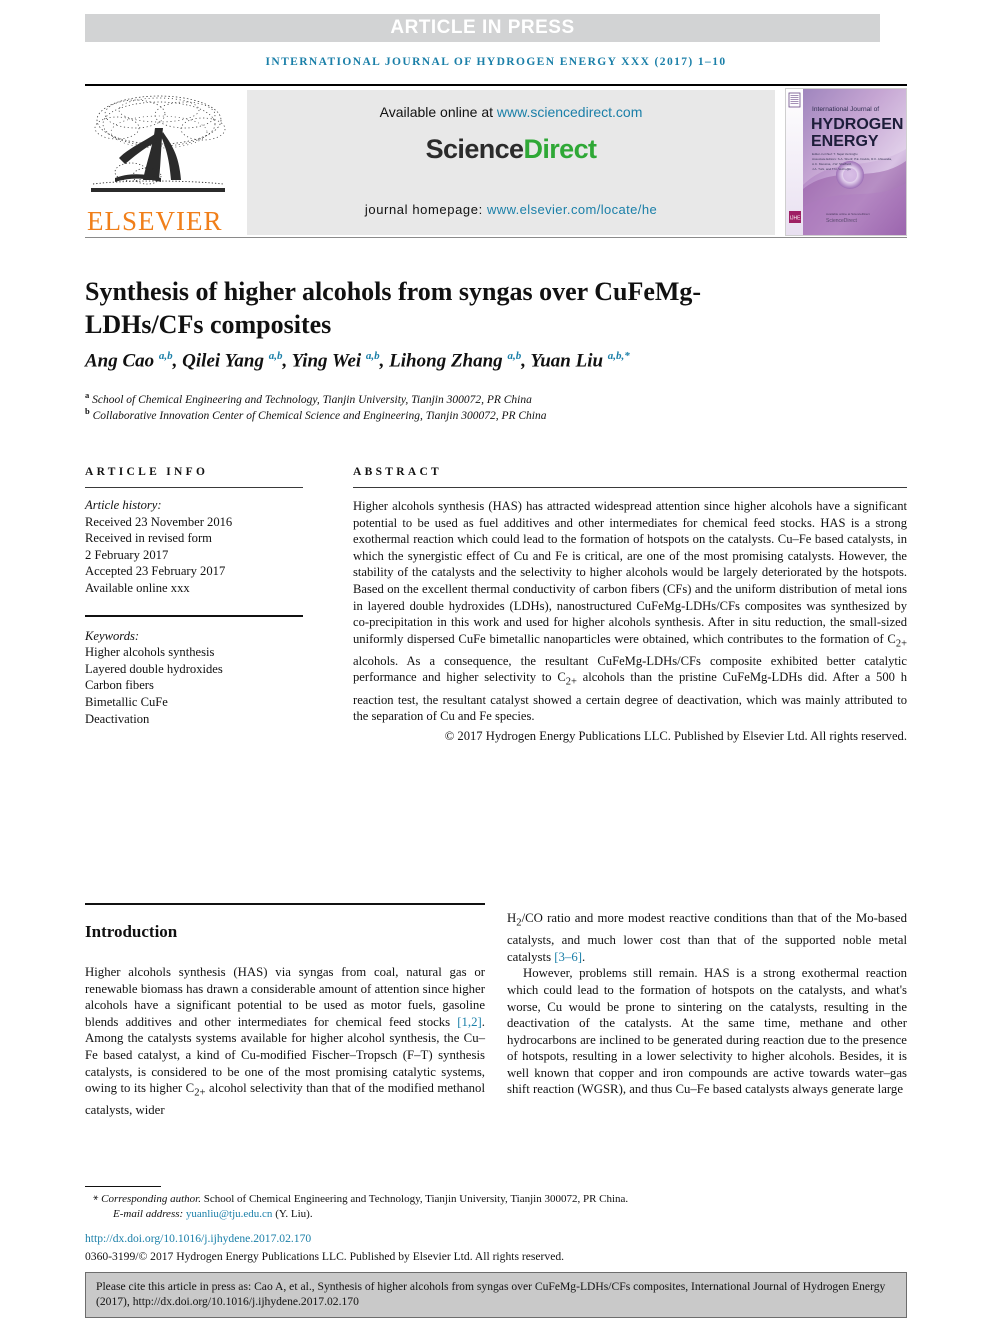  What do you see at coordinates (571, 682) in the screenshot?
I see `abstract-sub-2: 2+` at bounding box center [571, 682].